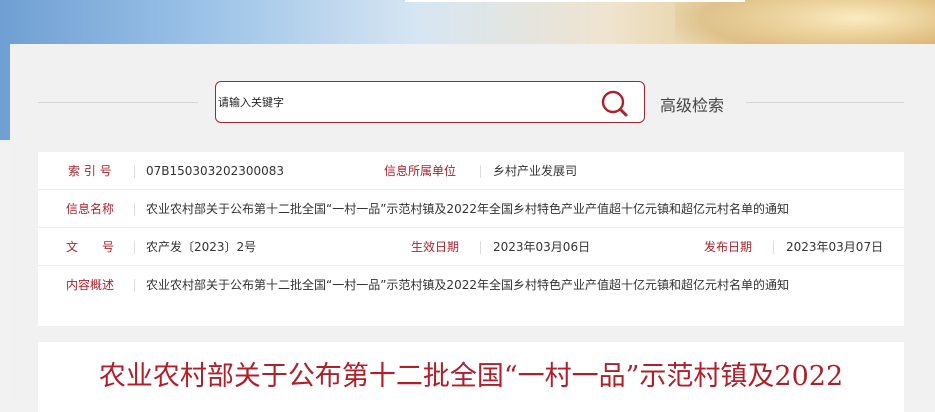 The image size is (935, 412). I want to click on effective-value: 2023年03月06日, so click(542, 247).